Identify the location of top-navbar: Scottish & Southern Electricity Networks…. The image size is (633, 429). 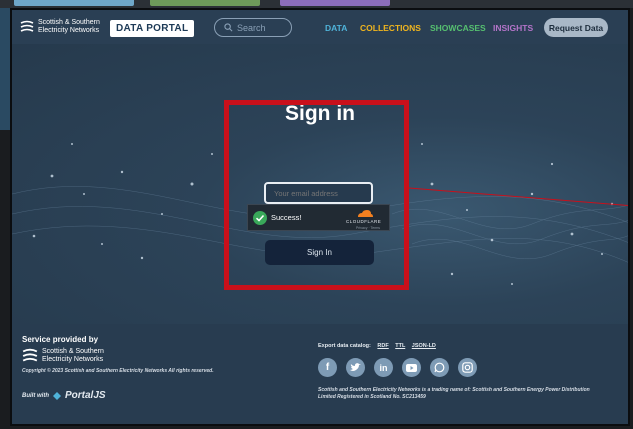
(320, 27).